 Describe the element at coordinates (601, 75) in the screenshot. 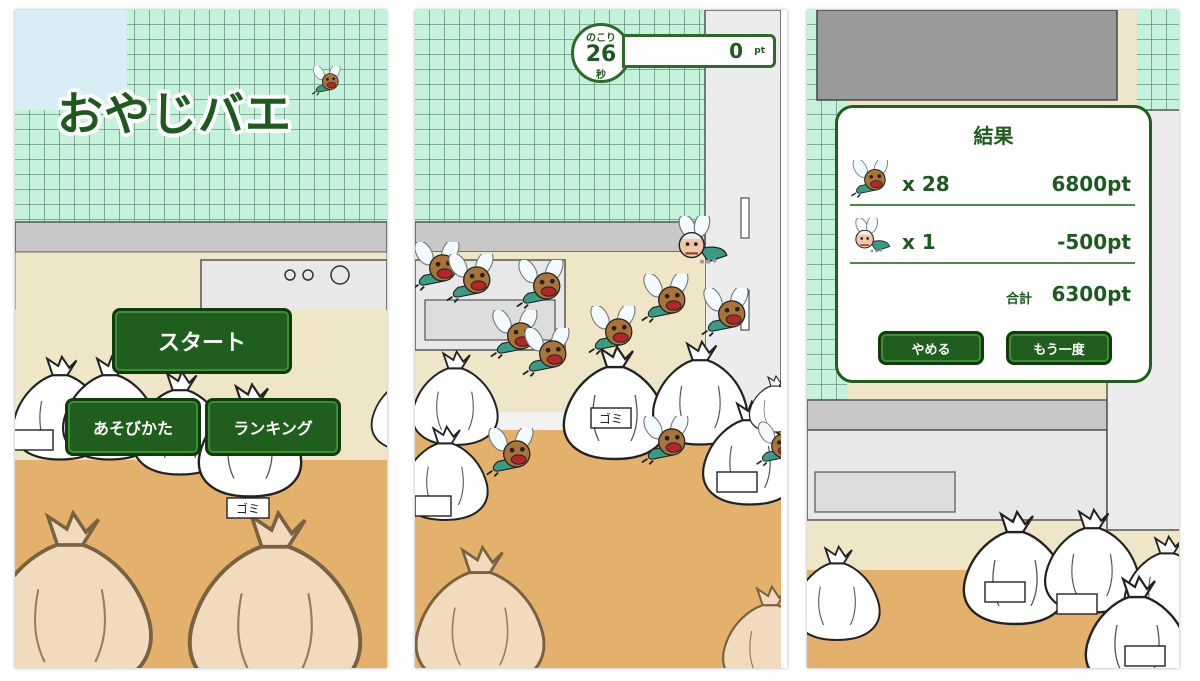

I see `timer-label-bottom: 秒` at that location.